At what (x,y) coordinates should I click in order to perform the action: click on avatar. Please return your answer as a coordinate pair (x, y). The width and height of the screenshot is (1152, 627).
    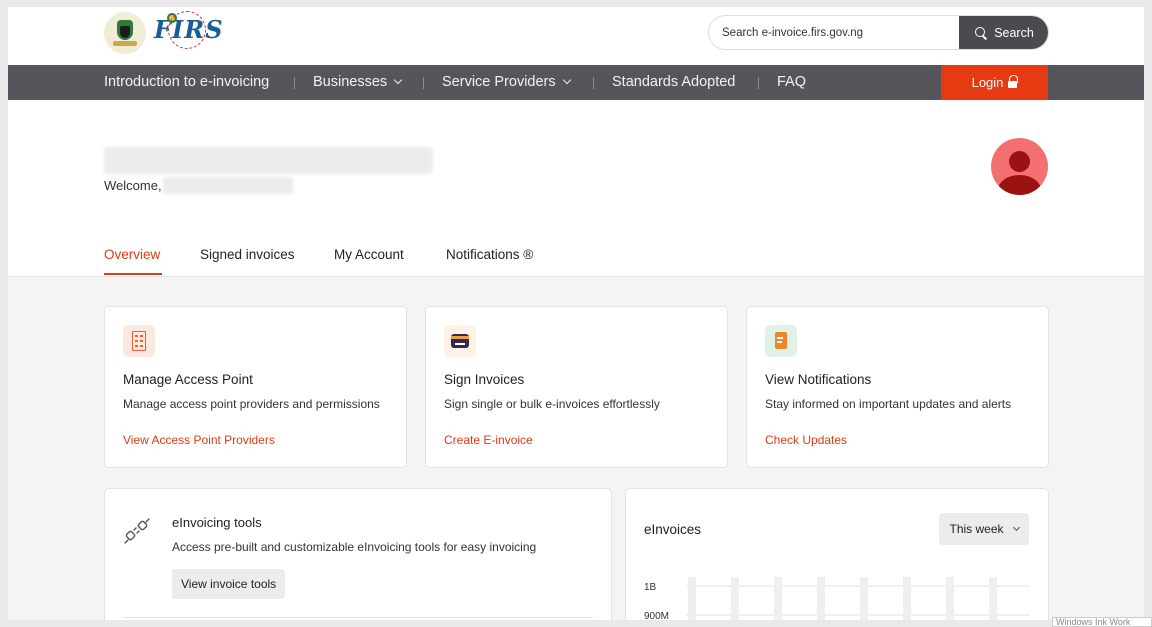
    Looking at the image, I should click on (1019, 166).